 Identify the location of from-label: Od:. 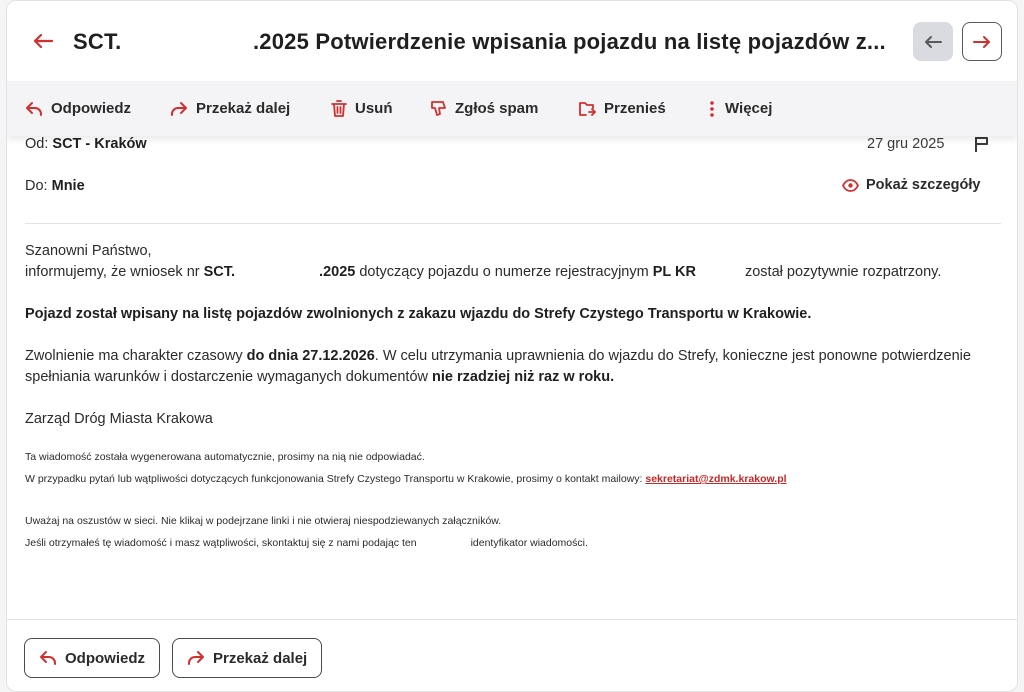
(37, 144).